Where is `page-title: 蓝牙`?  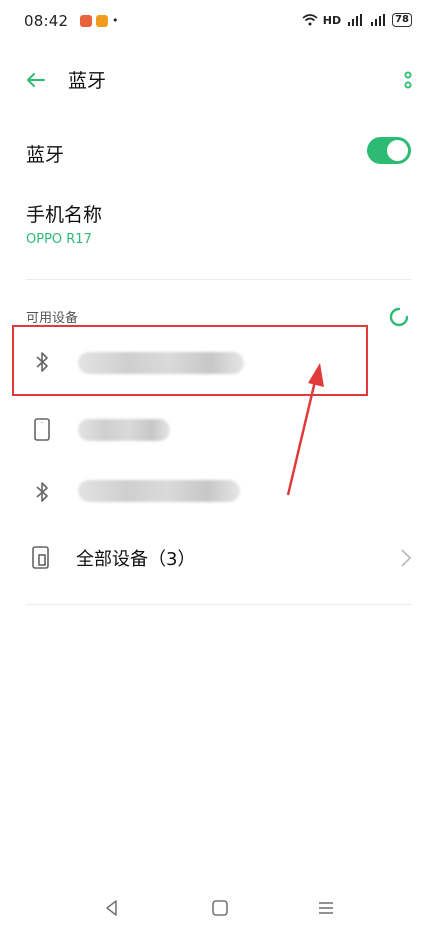
page-title: 蓝牙 is located at coordinates (87, 81).